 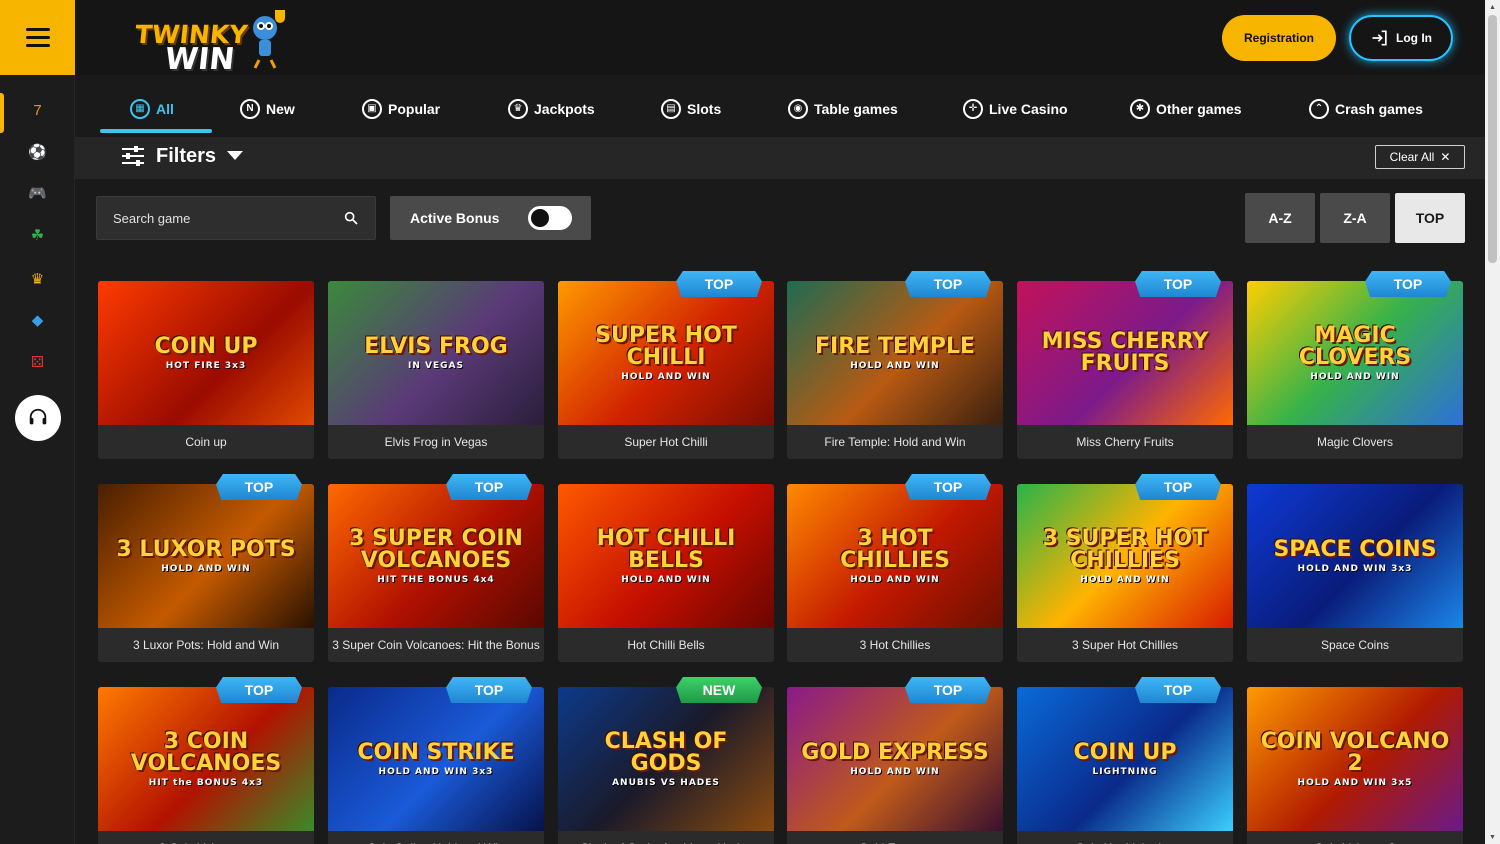 What do you see at coordinates (1125, 760) in the screenshot?
I see `game-card: COIN UPLIGHTNING Coin Up: Lightning TOP` at bounding box center [1125, 760].